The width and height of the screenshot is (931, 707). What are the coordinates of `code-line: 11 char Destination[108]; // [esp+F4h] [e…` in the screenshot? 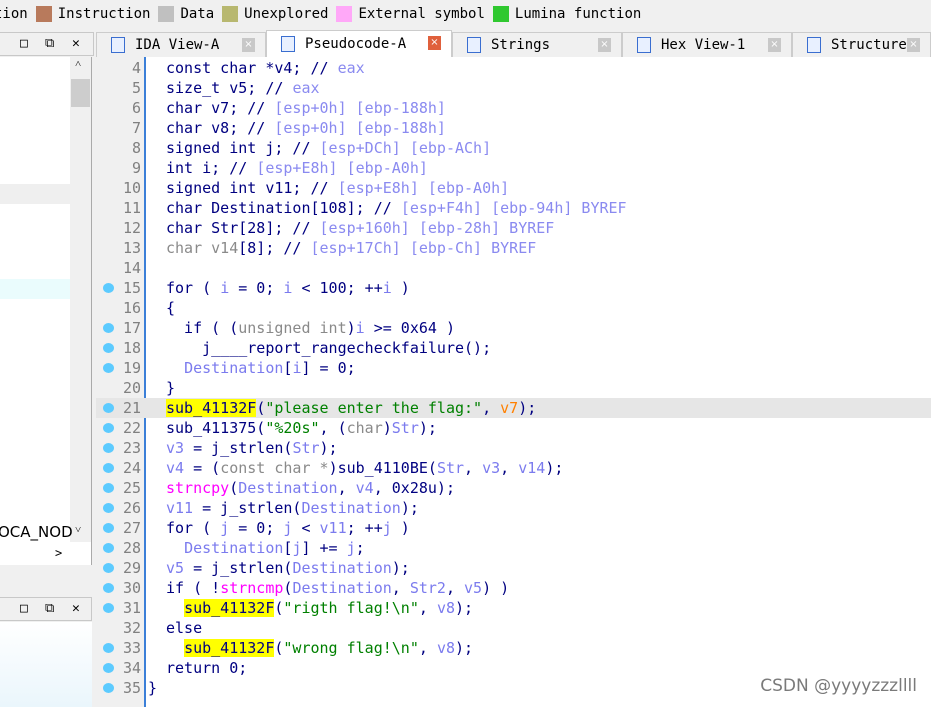 It's located at (513, 208).